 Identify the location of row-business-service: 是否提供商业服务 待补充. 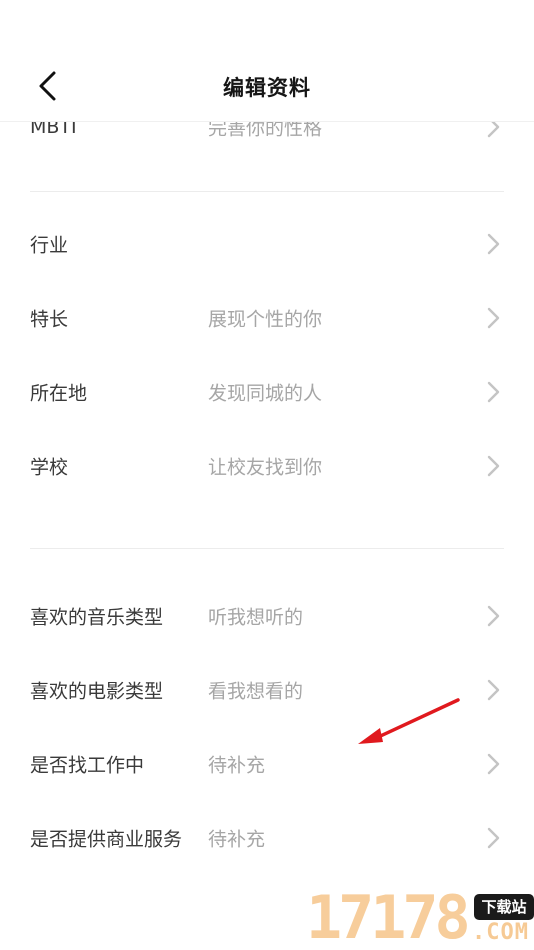
(267, 838).